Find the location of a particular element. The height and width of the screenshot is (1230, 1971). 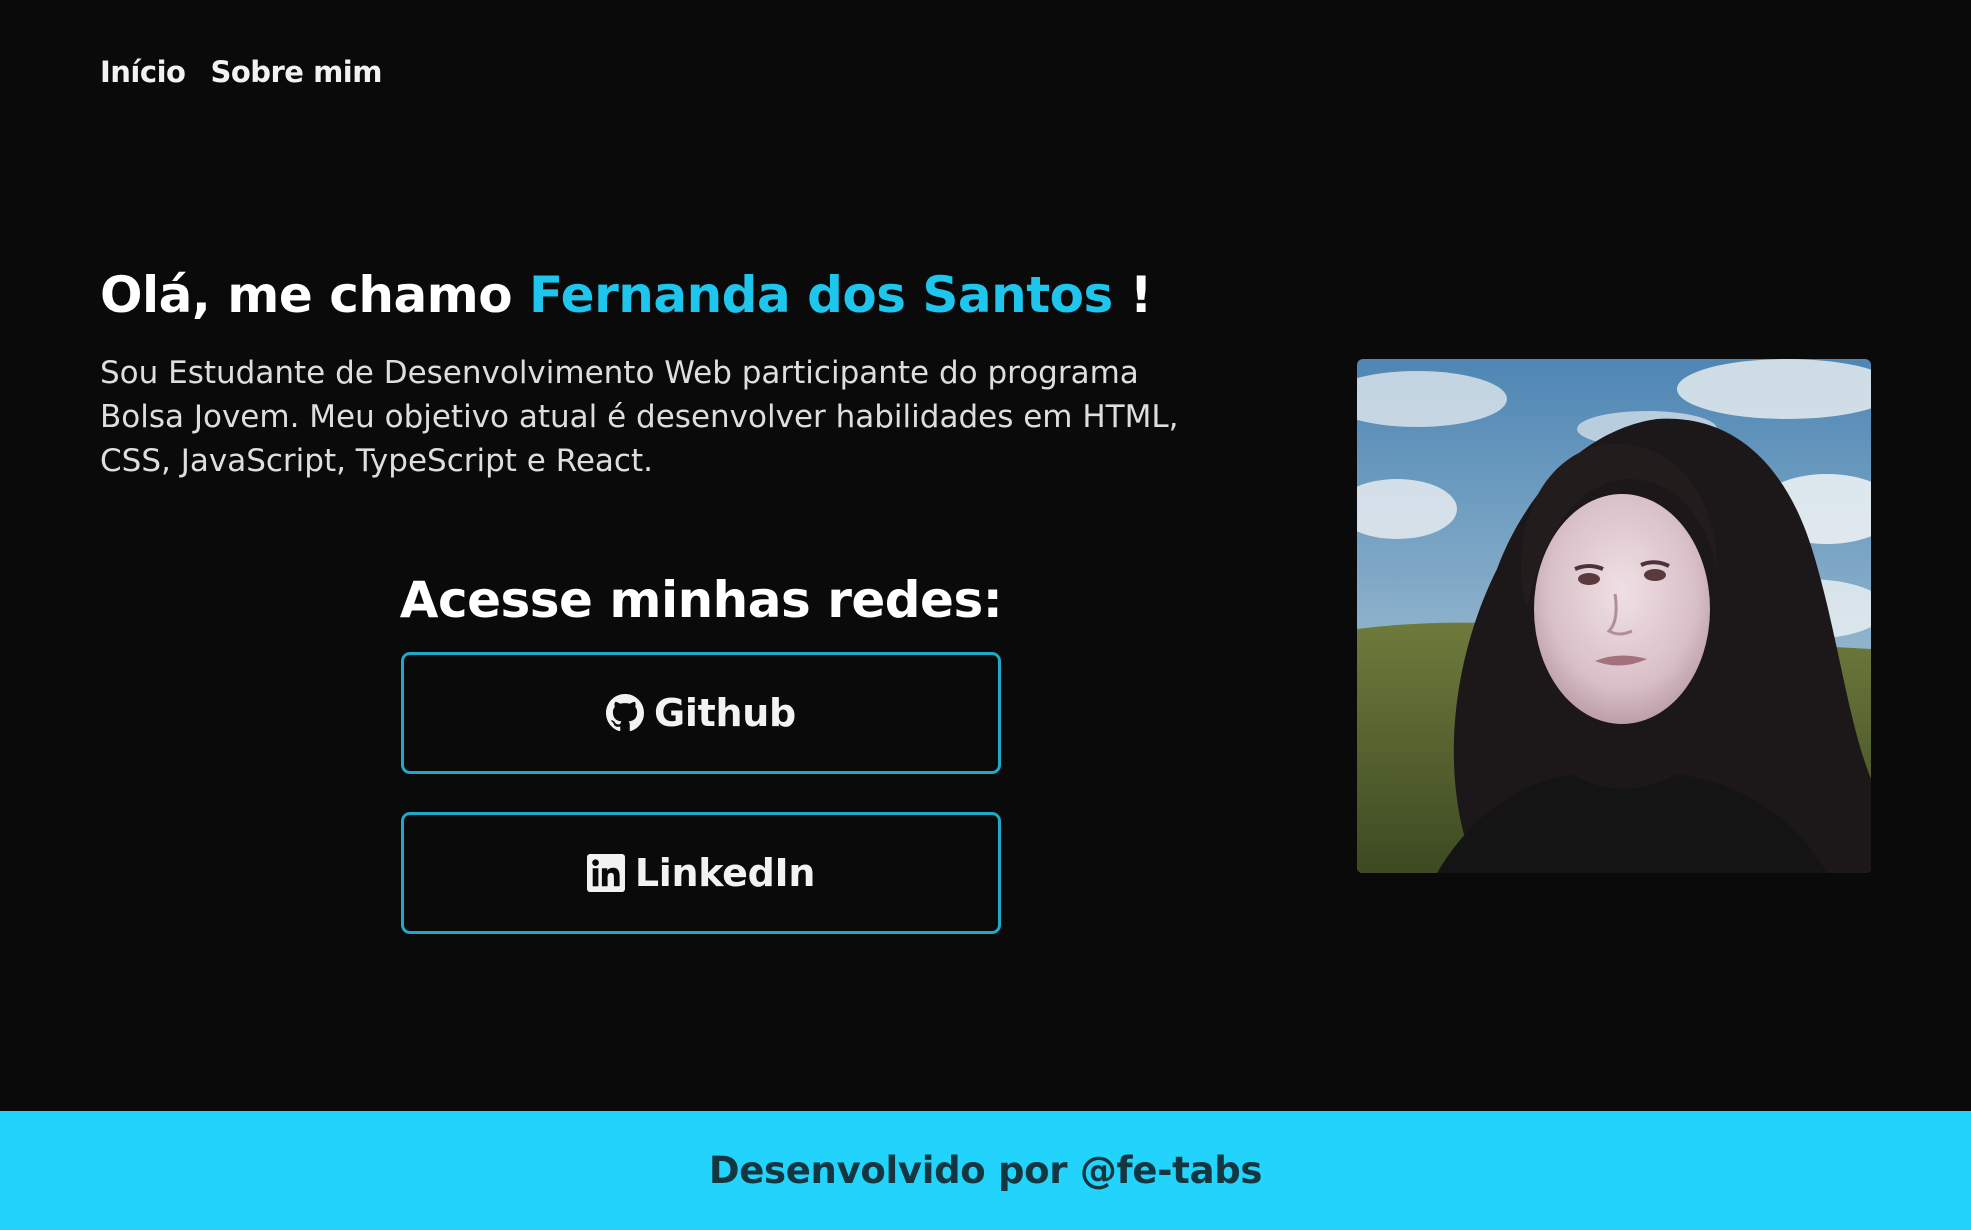

hero-exclamation: ! is located at coordinates (1132, 295).